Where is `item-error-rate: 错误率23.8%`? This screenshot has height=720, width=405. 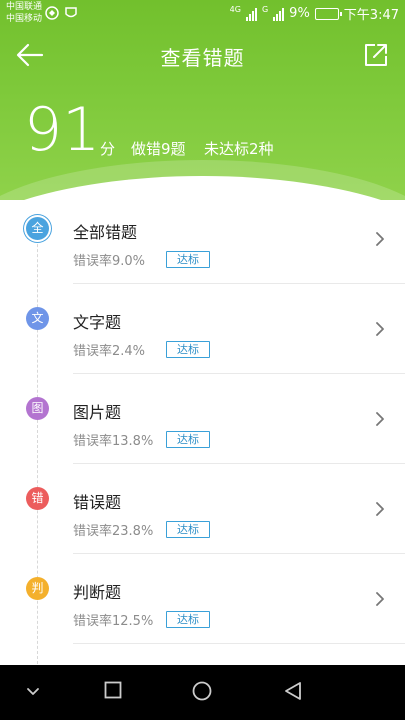
item-error-rate: 错误率23.8% is located at coordinates (113, 531).